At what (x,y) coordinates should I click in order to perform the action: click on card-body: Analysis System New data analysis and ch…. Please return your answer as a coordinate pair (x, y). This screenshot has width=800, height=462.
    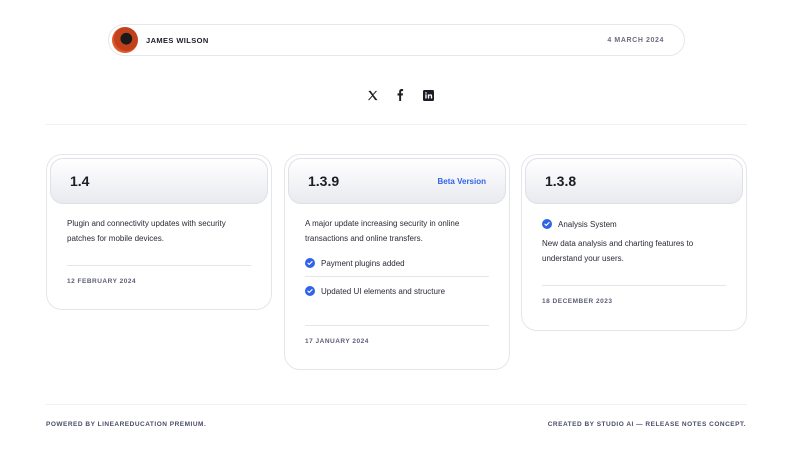
    Looking at the image, I should click on (634, 254).